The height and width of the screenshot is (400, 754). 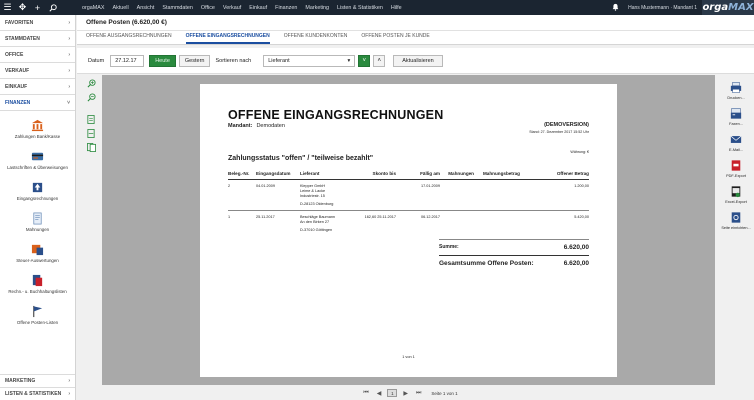 What do you see at coordinates (316, 38) in the screenshot?
I see `tab-offene-kundenkonten: OFFENE KUNDENKONTEN` at bounding box center [316, 38].